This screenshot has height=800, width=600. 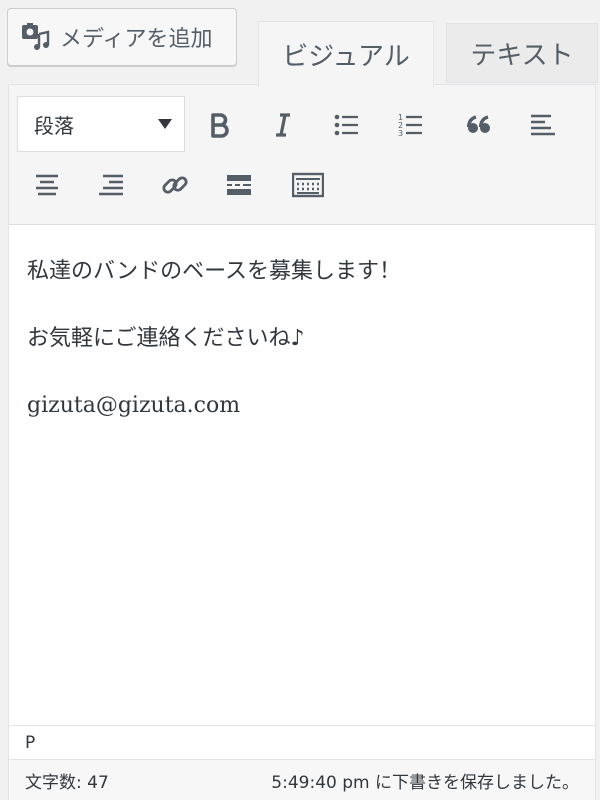 What do you see at coordinates (302, 742) in the screenshot?
I see `element-path: P` at bounding box center [302, 742].